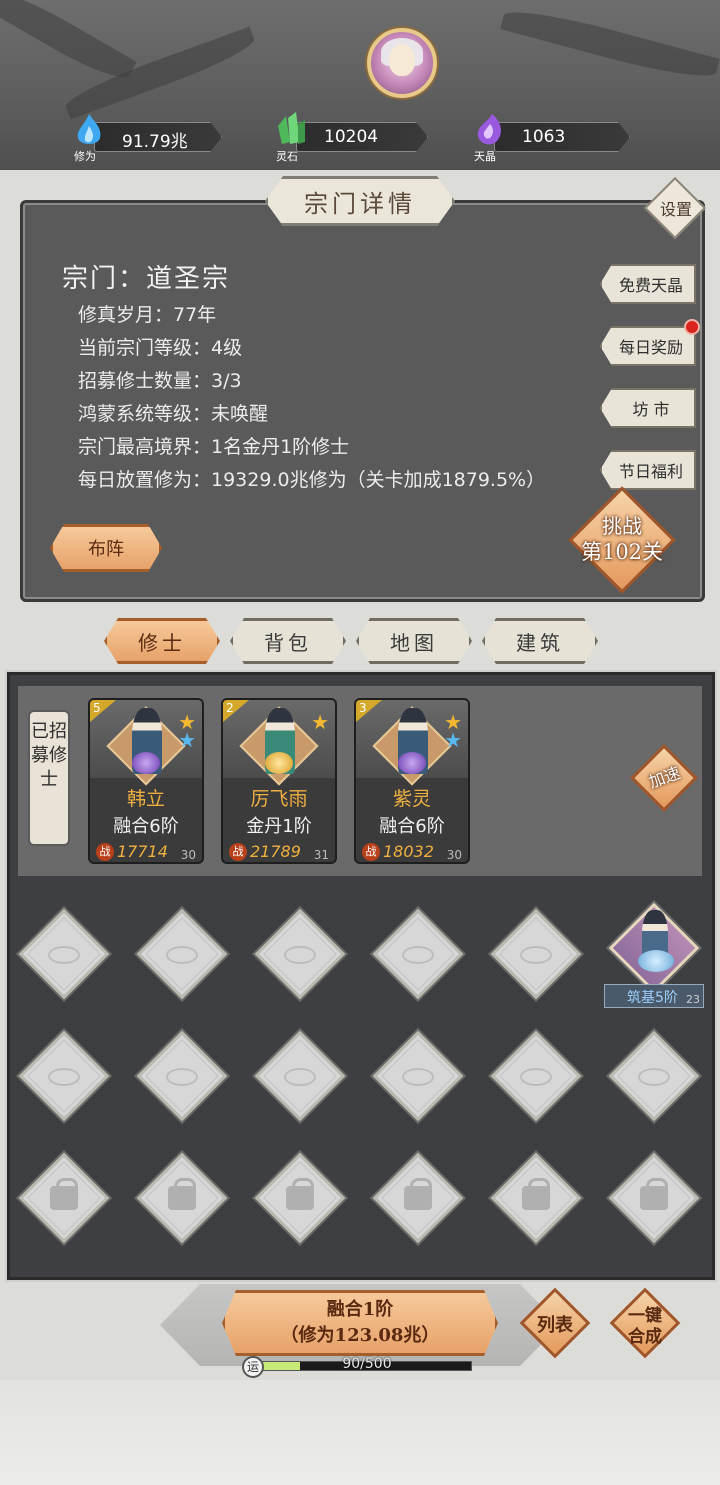 Image resolution: width=720 pixels, height=1485 pixels. I want to click on player-avatar, so click(402, 63).